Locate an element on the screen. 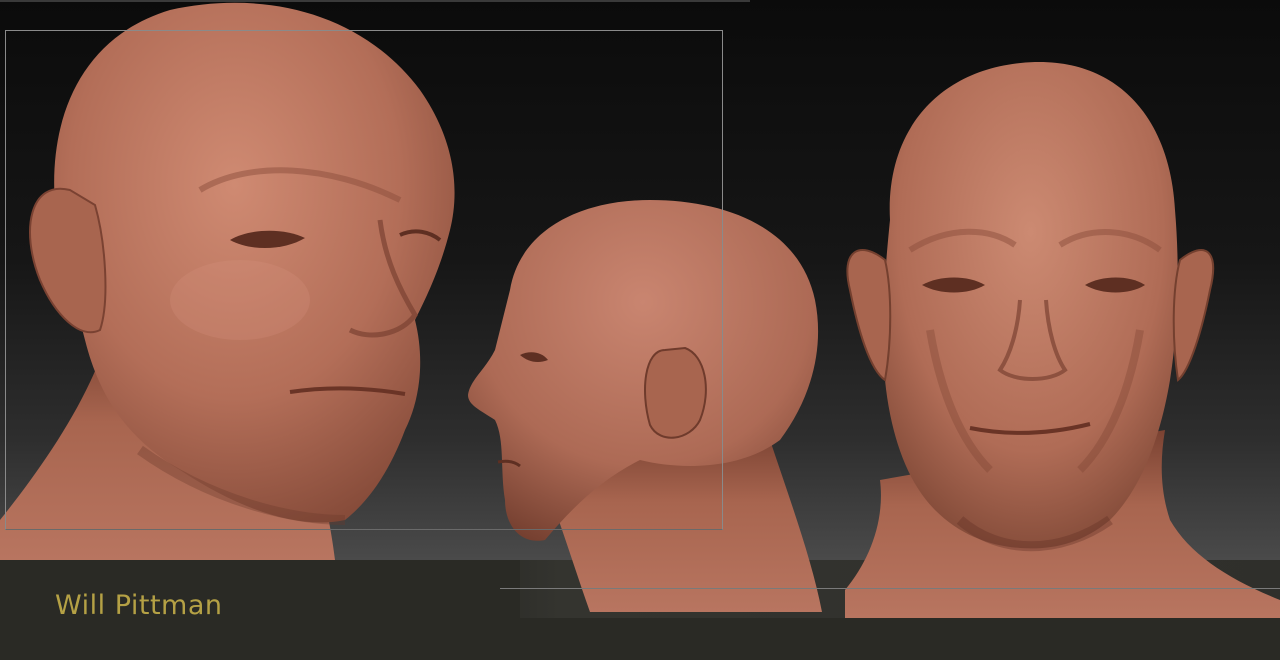 The width and height of the screenshot is (1280, 660). frame-baseline is located at coordinates (890, 588).